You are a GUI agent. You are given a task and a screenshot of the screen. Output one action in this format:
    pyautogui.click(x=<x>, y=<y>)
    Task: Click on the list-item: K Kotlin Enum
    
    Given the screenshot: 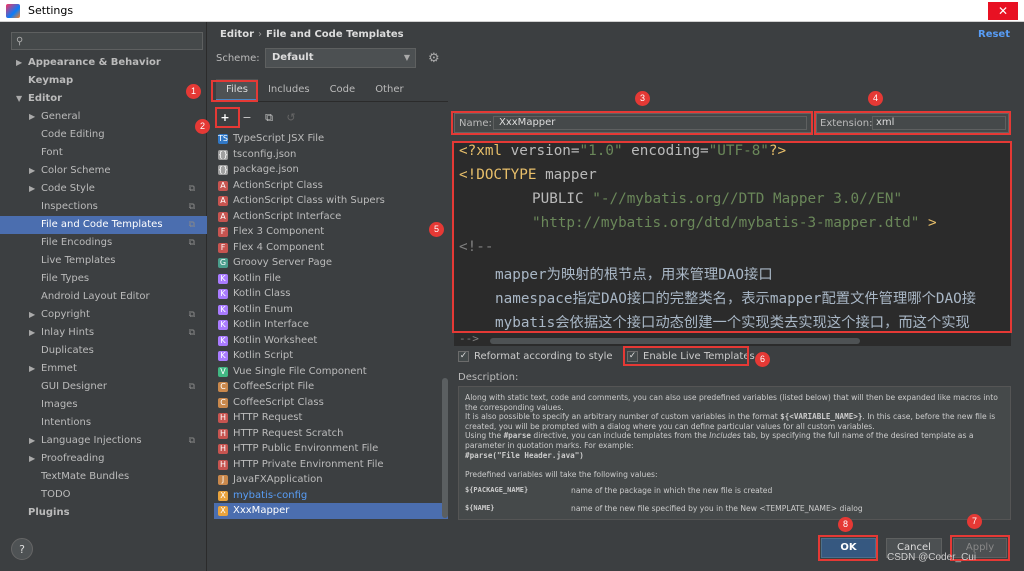 What is the action you would take?
    pyautogui.click(x=331, y=310)
    